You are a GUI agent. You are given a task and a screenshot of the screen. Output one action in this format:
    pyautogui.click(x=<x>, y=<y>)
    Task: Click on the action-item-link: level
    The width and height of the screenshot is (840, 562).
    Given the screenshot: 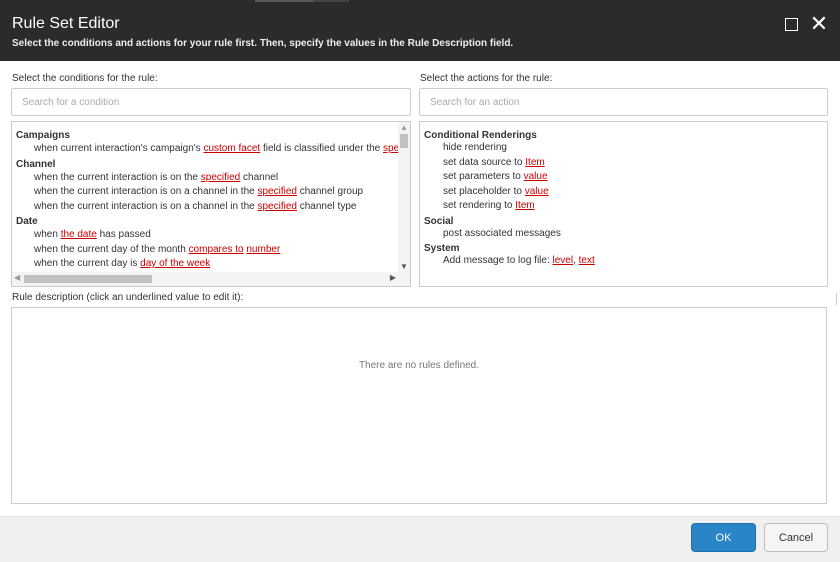 What is the action you would take?
    pyautogui.click(x=563, y=260)
    